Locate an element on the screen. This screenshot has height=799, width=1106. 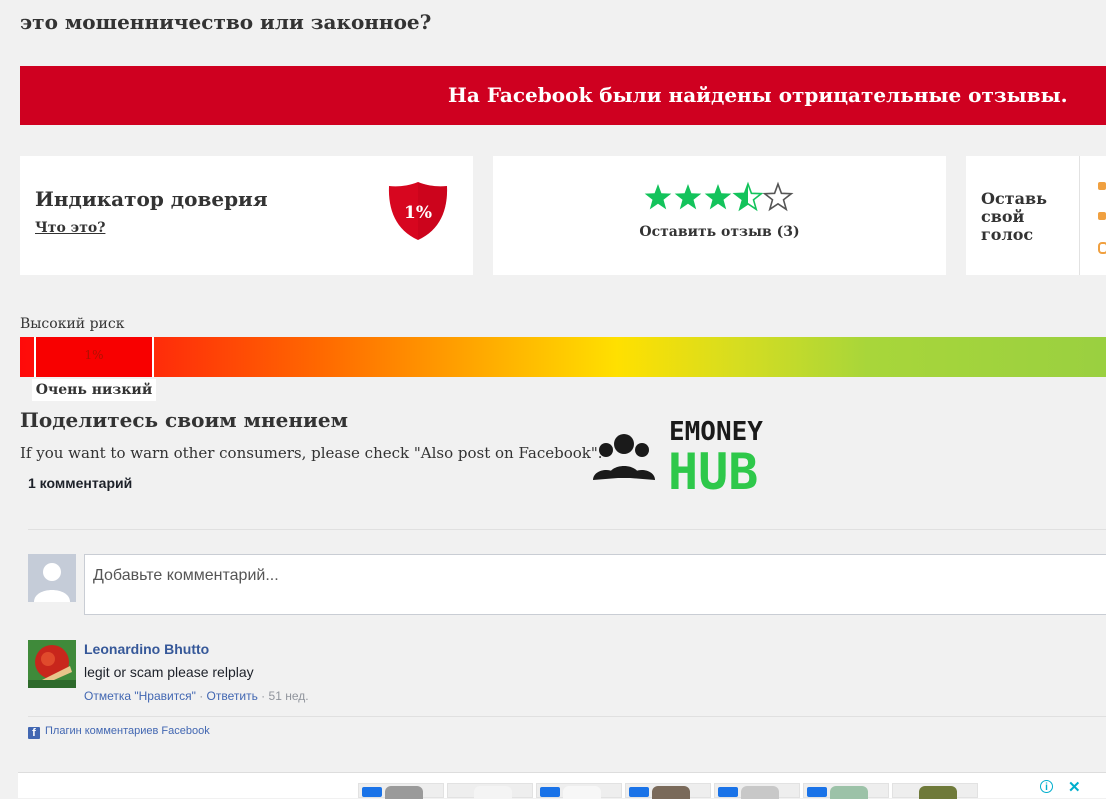
users-group-icon is located at coordinates (624, 457).